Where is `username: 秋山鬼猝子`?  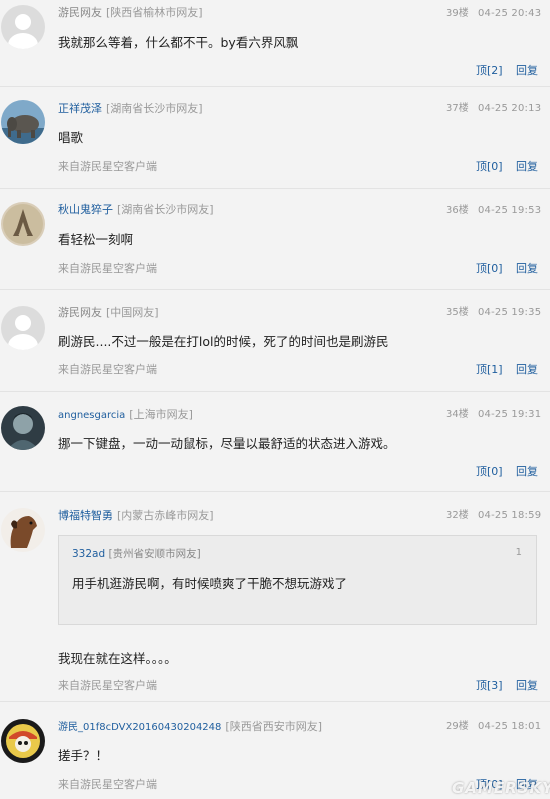
username: 秋山鬼猝子 is located at coordinates (85, 209).